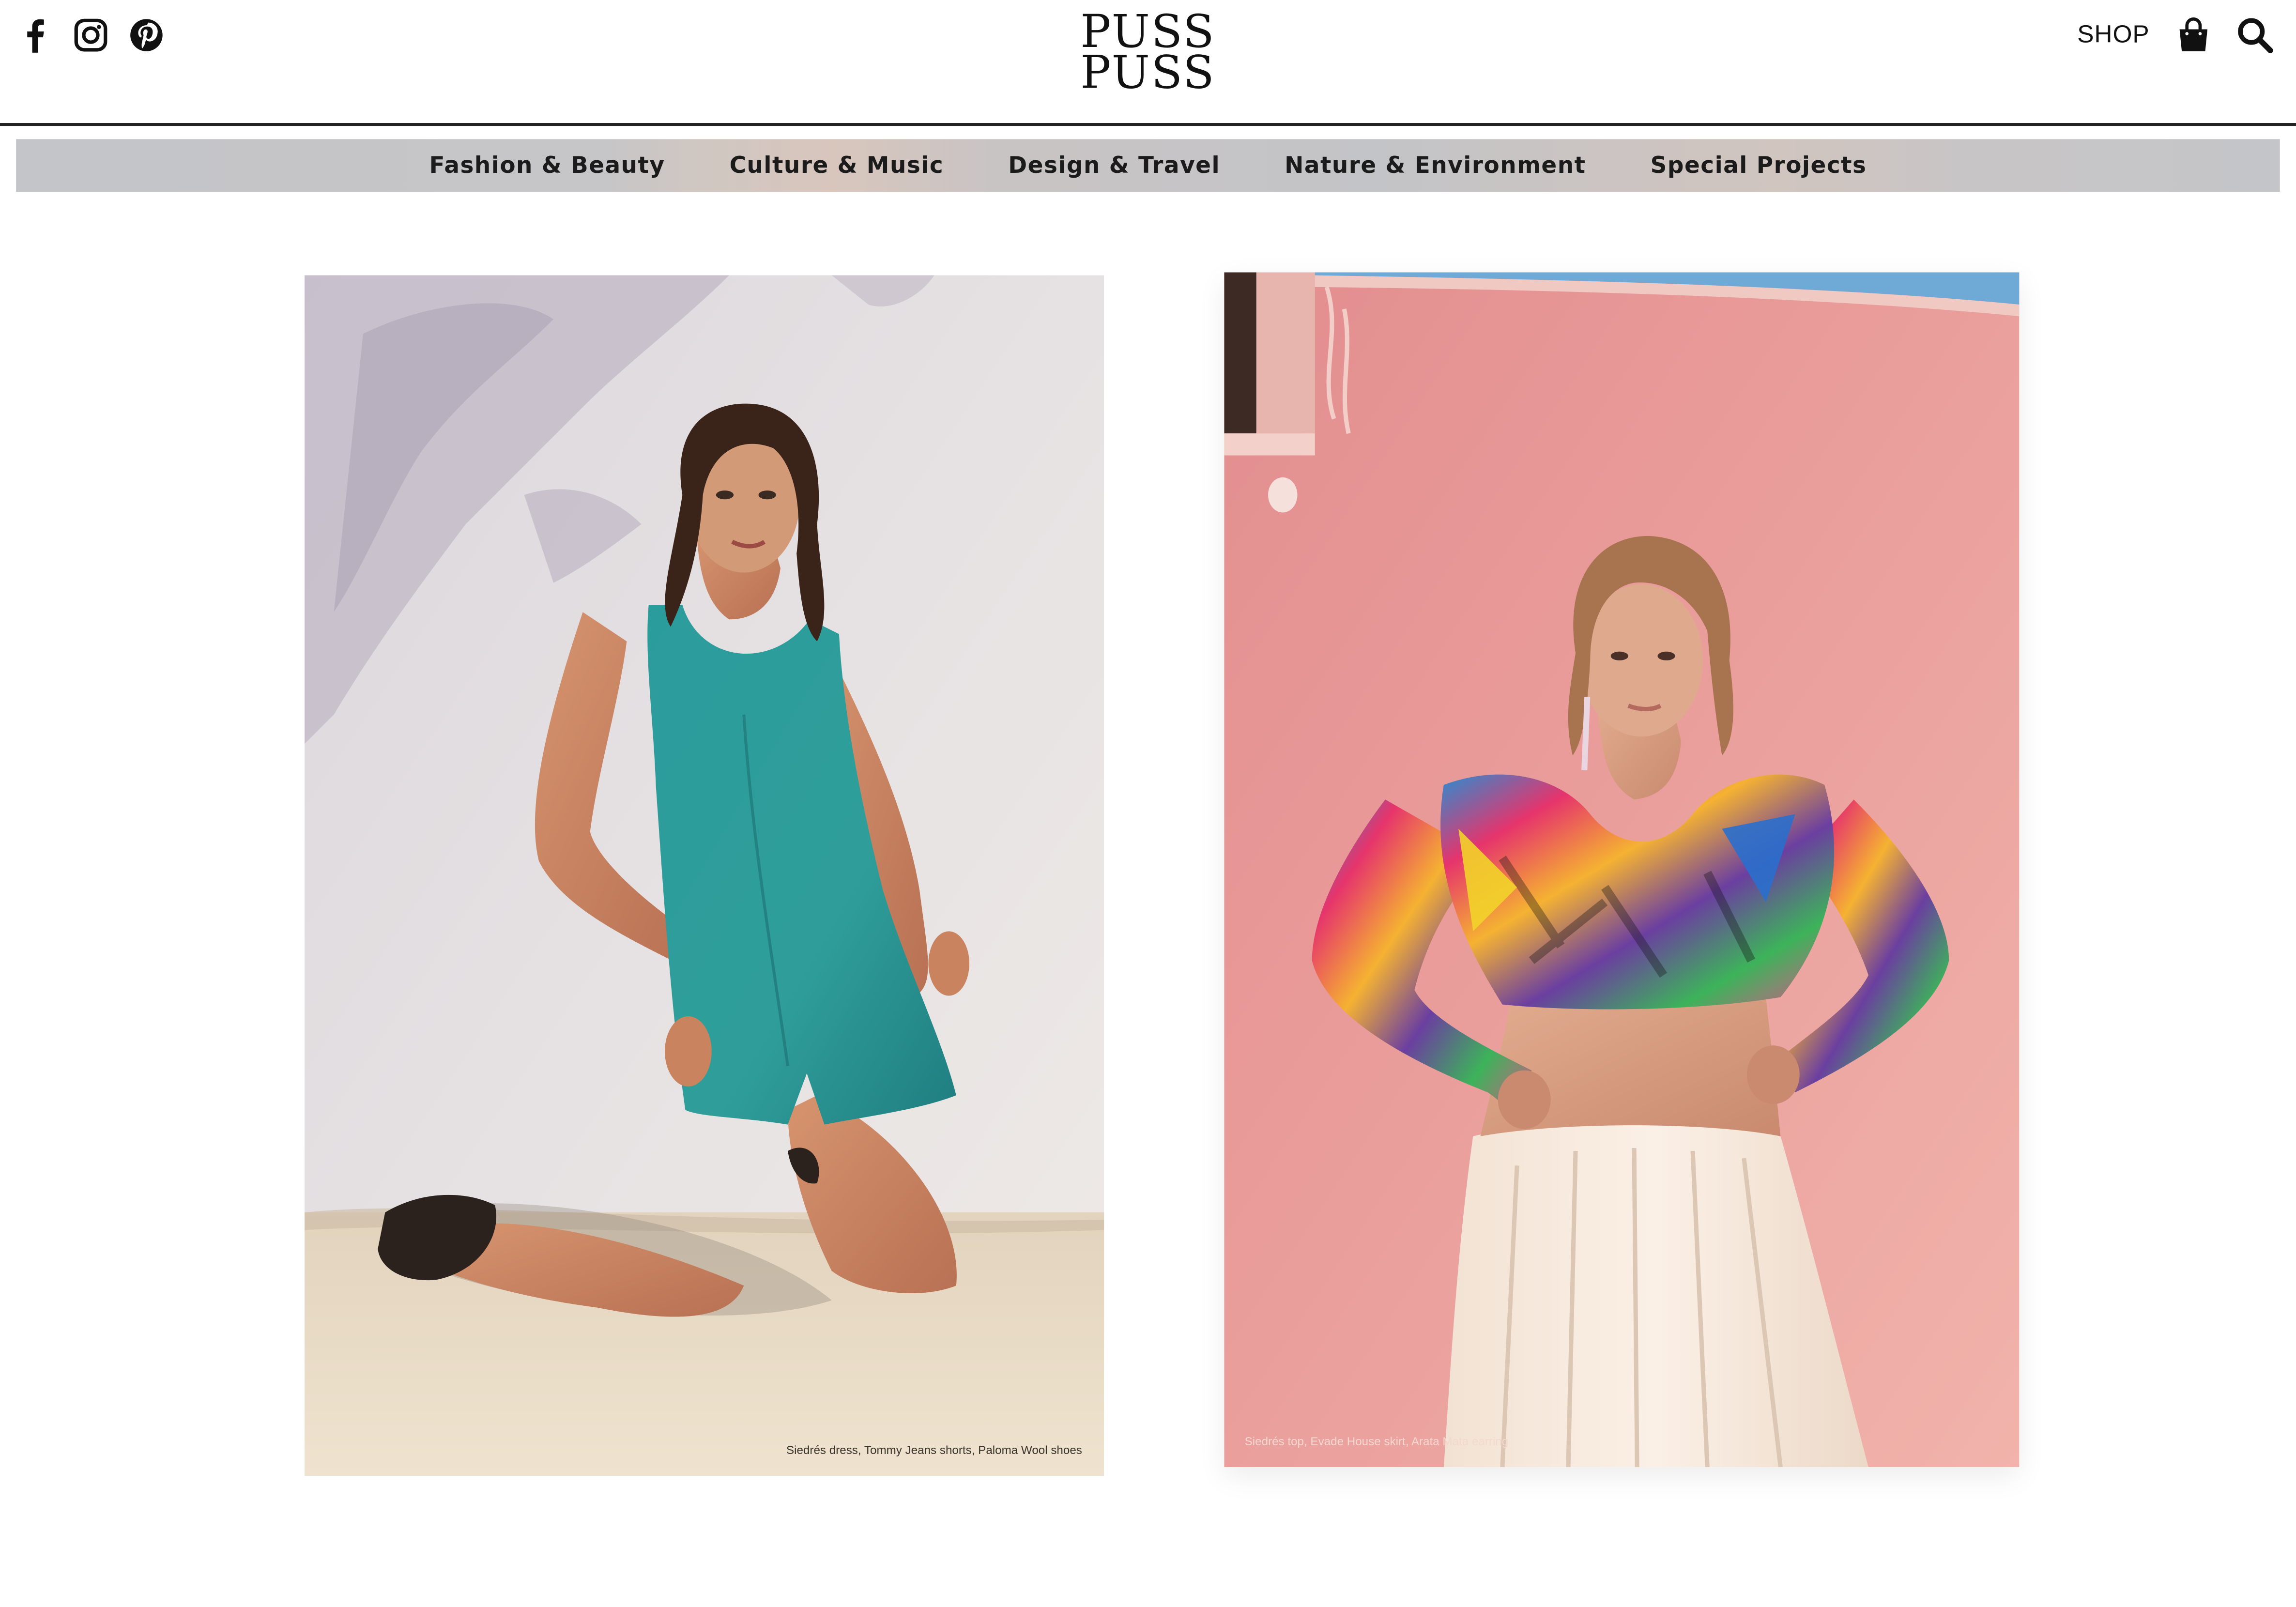 The height and width of the screenshot is (1607, 2296). I want to click on nav-item-design-travel: Design & Travel, so click(1114, 166).